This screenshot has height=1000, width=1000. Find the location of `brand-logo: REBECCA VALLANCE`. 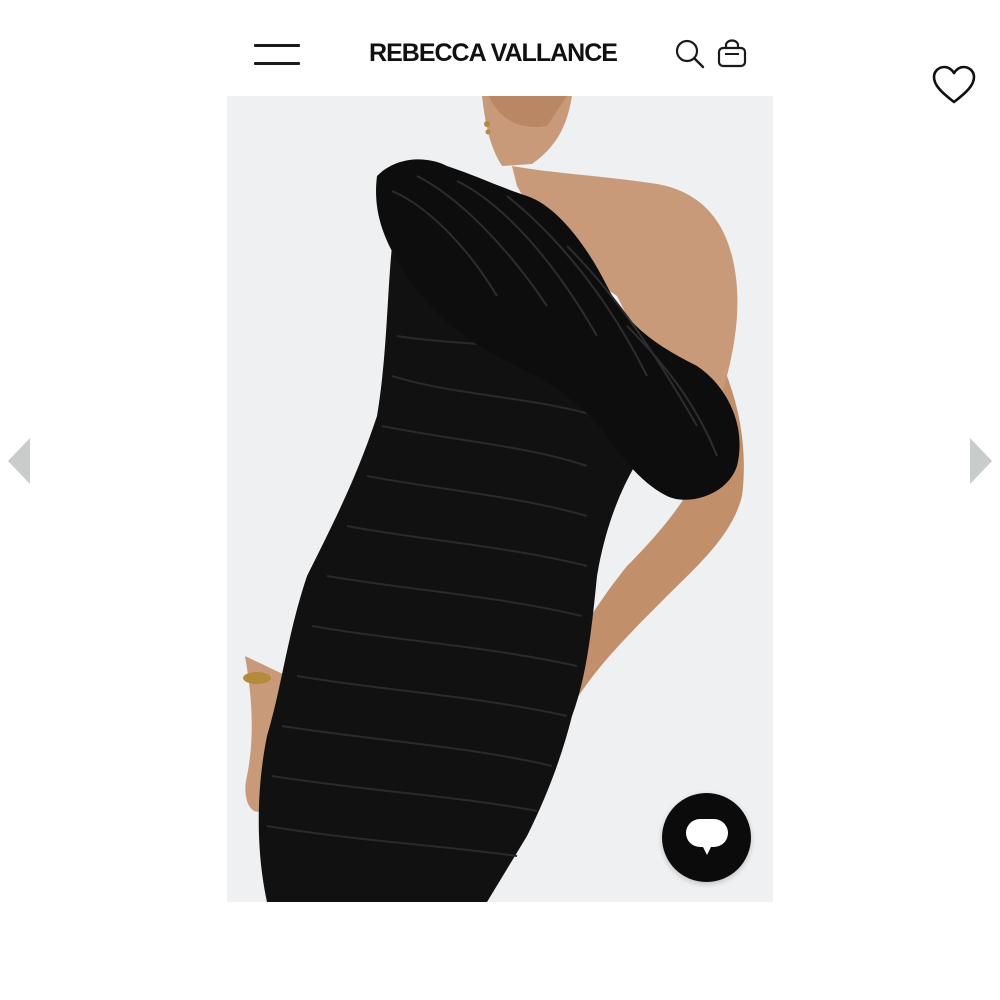

brand-logo: REBECCA VALLANCE is located at coordinates (493, 53).